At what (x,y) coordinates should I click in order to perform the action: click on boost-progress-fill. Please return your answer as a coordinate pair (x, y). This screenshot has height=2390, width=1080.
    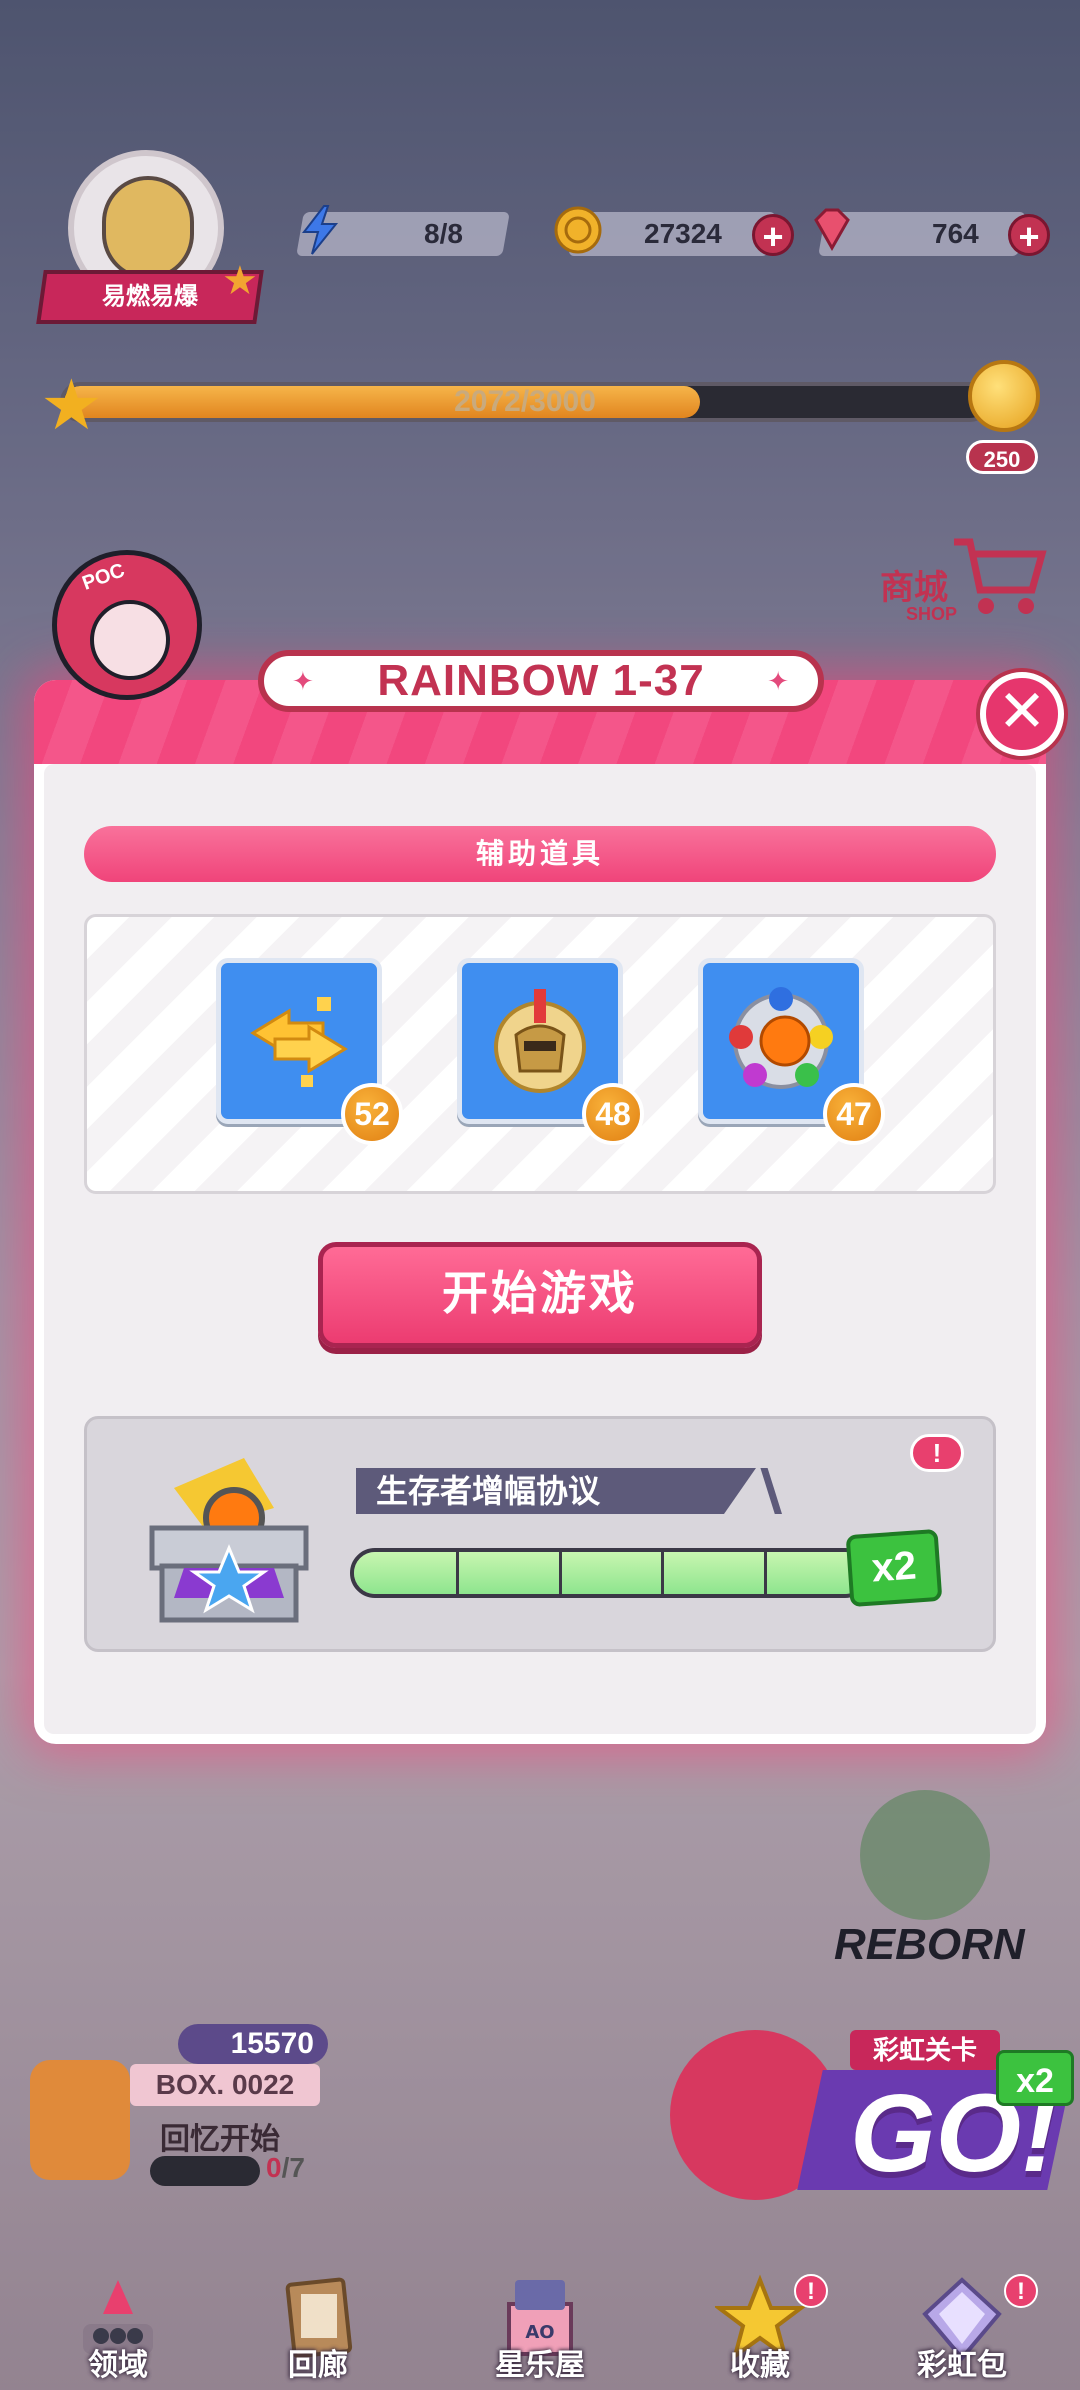
    Looking at the image, I should click on (605, 1573).